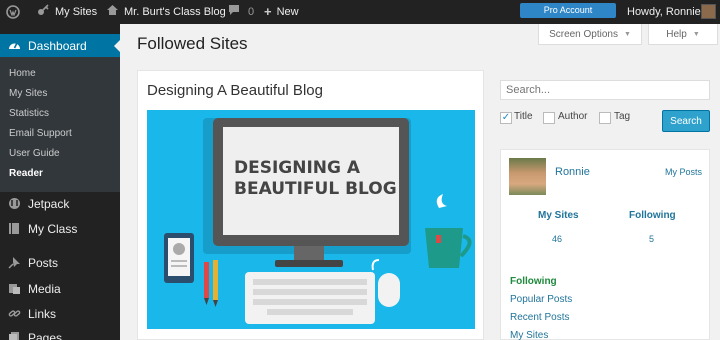 This screenshot has width=720, height=340. What do you see at coordinates (43, 263) in the screenshot?
I see `sidebar-item-label: Posts` at bounding box center [43, 263].